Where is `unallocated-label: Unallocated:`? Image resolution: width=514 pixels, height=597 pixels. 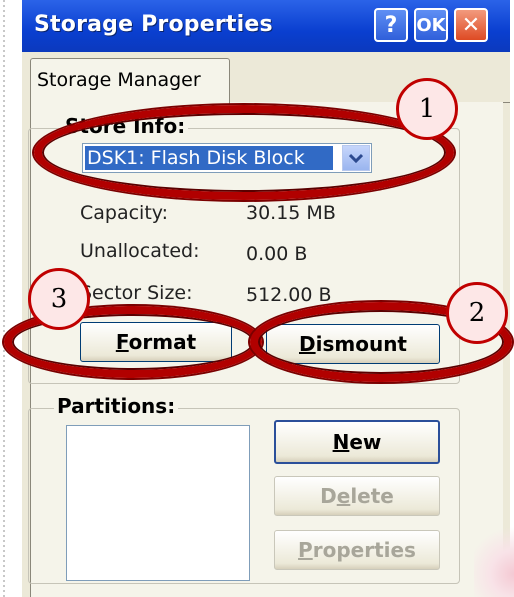 unallocated-label: Unallocated: is located at coordinates (140, 251).